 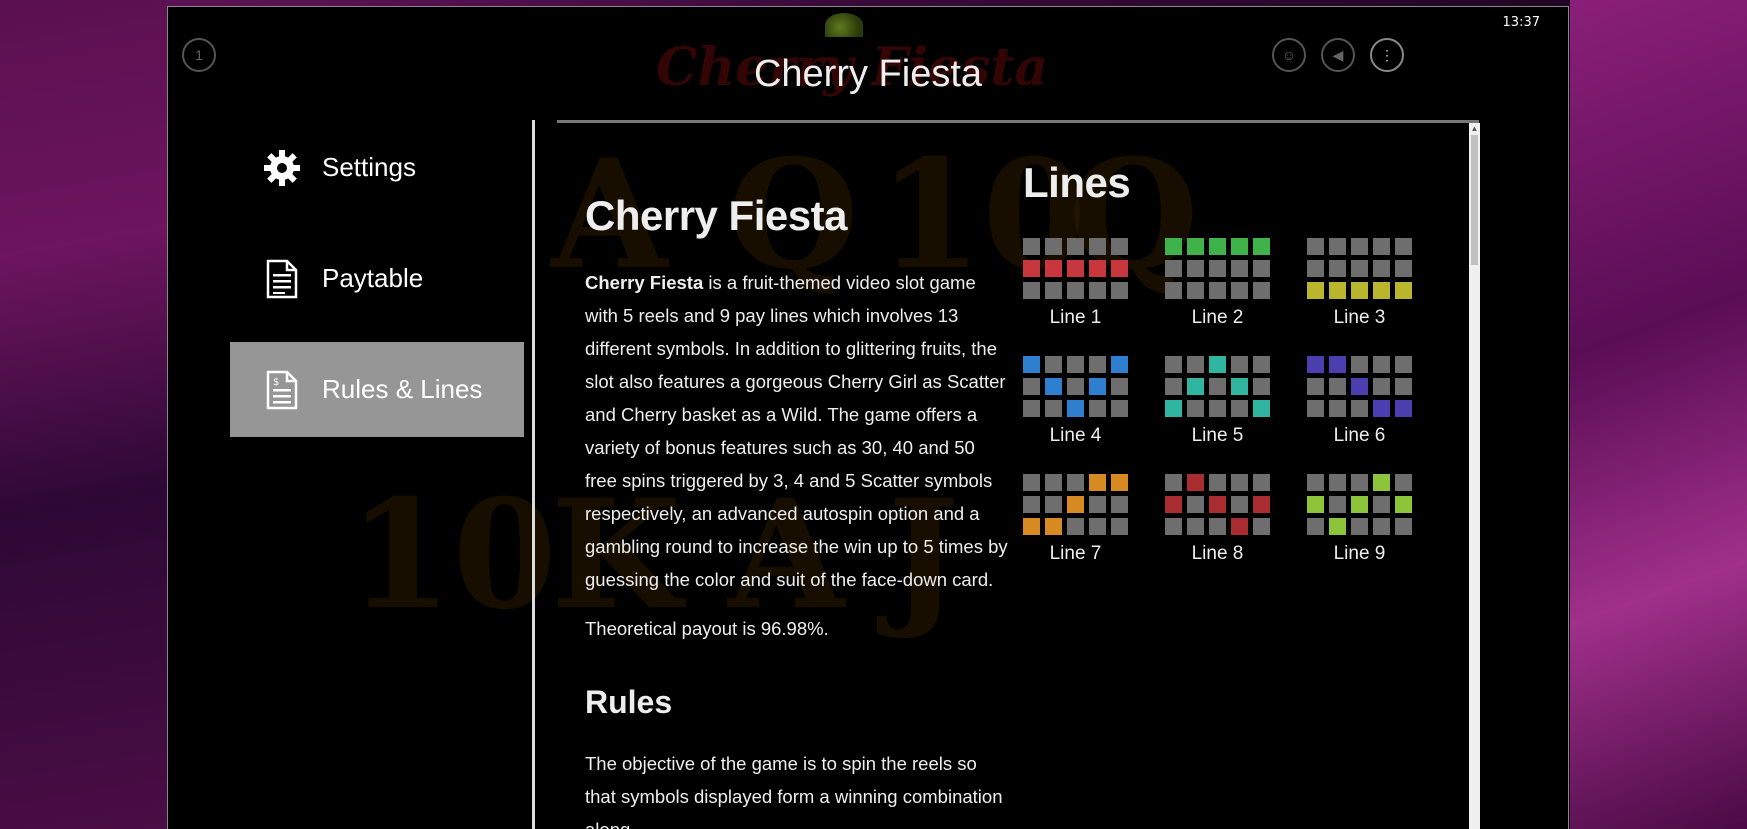 What do you see at coordinates (369, 167) in the screenshot?
I see `sidebar-item-label: Settings` at bounding box center [369, 167].